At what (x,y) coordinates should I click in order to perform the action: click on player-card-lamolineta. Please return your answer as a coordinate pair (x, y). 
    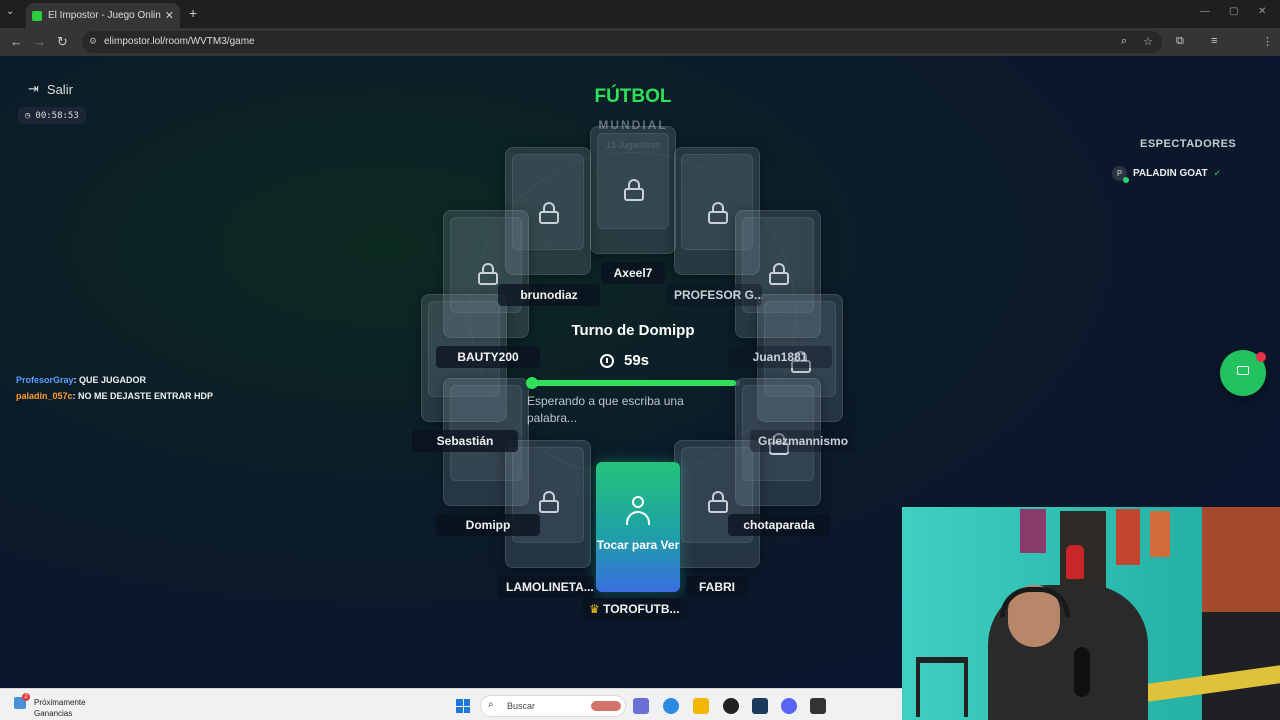
    Looking at the image, I should click on (548, 504).